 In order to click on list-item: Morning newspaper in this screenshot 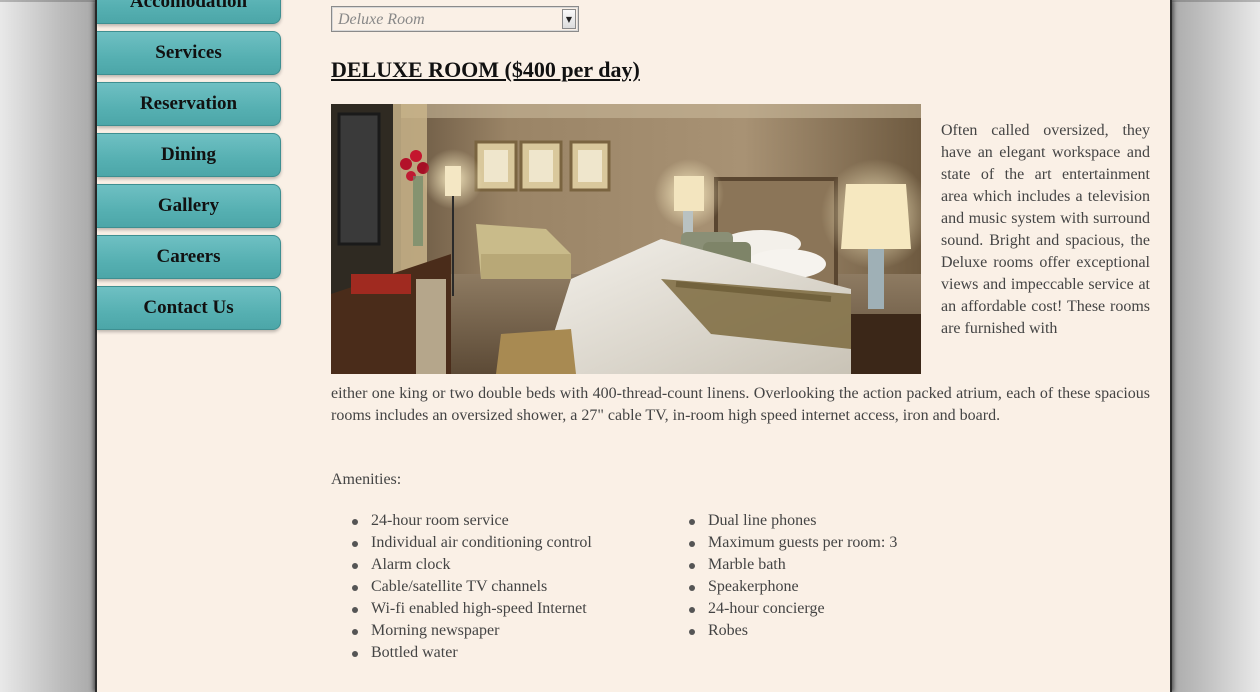, I will do `click(472, 631)`.